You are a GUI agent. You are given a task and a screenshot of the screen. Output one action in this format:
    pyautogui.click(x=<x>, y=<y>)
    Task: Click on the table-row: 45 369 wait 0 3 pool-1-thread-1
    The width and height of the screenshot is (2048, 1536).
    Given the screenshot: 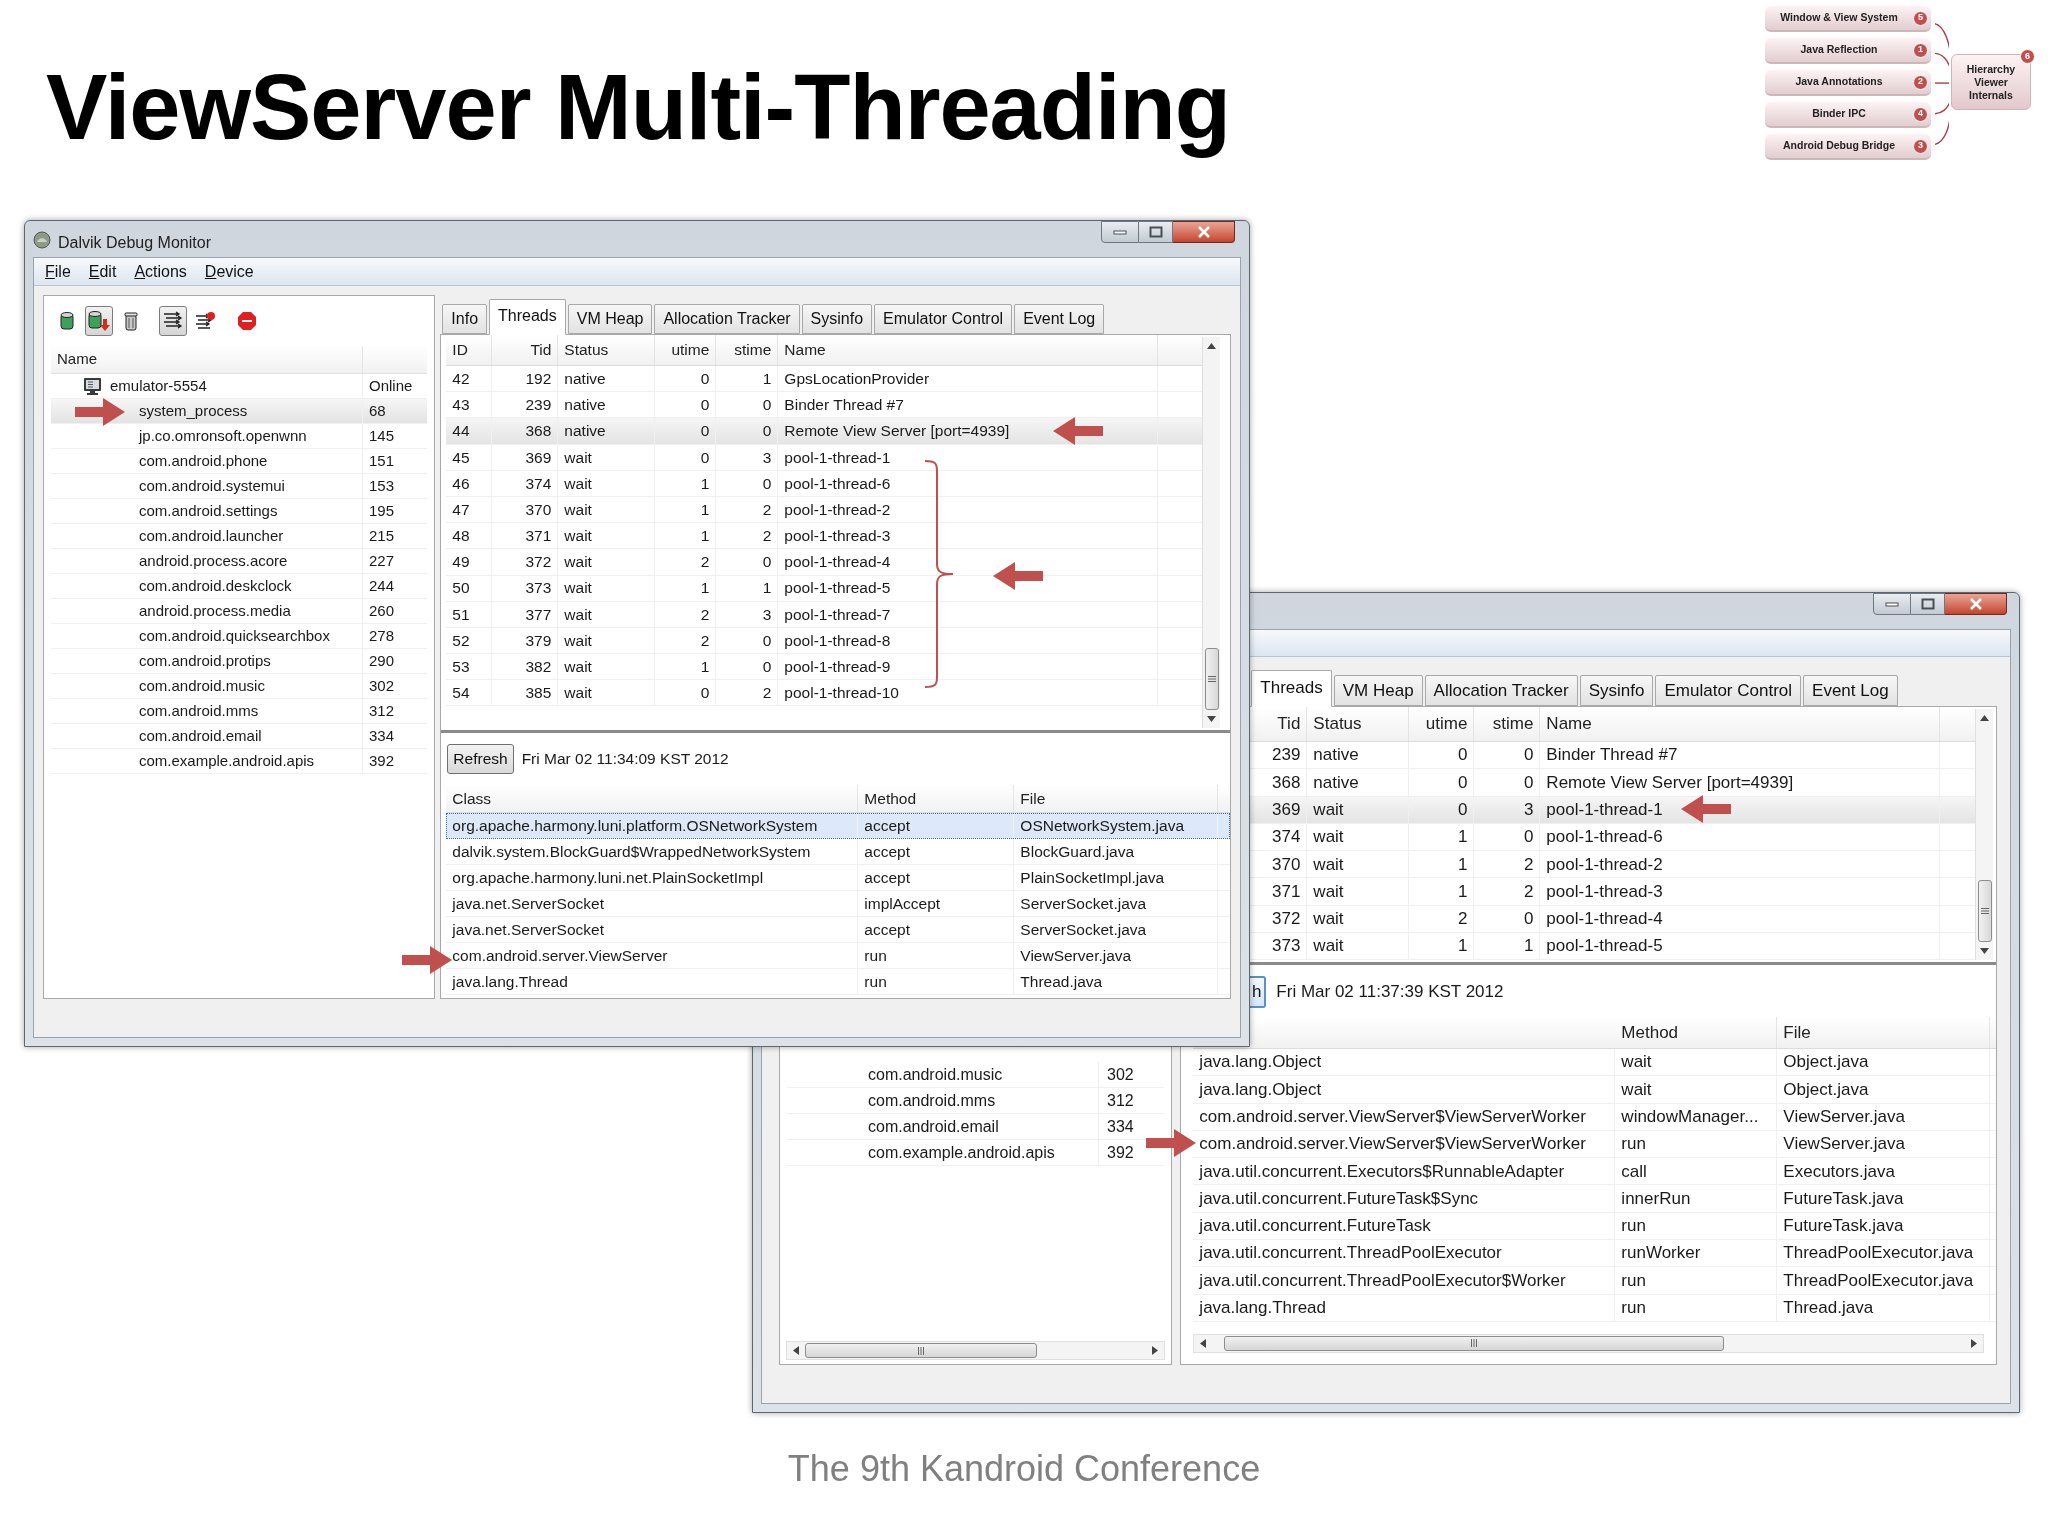 What is the action you would take?
    pyautogui.click(x=824, y=457)
    